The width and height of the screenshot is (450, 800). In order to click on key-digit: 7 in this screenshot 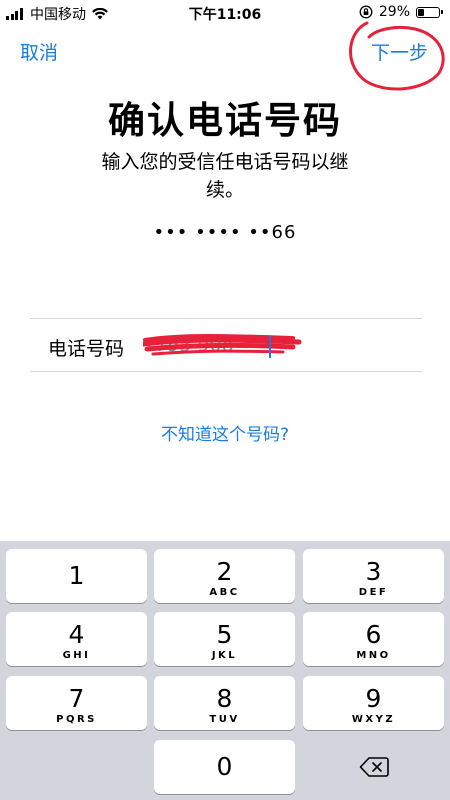, I will do `click(76, 698)`.